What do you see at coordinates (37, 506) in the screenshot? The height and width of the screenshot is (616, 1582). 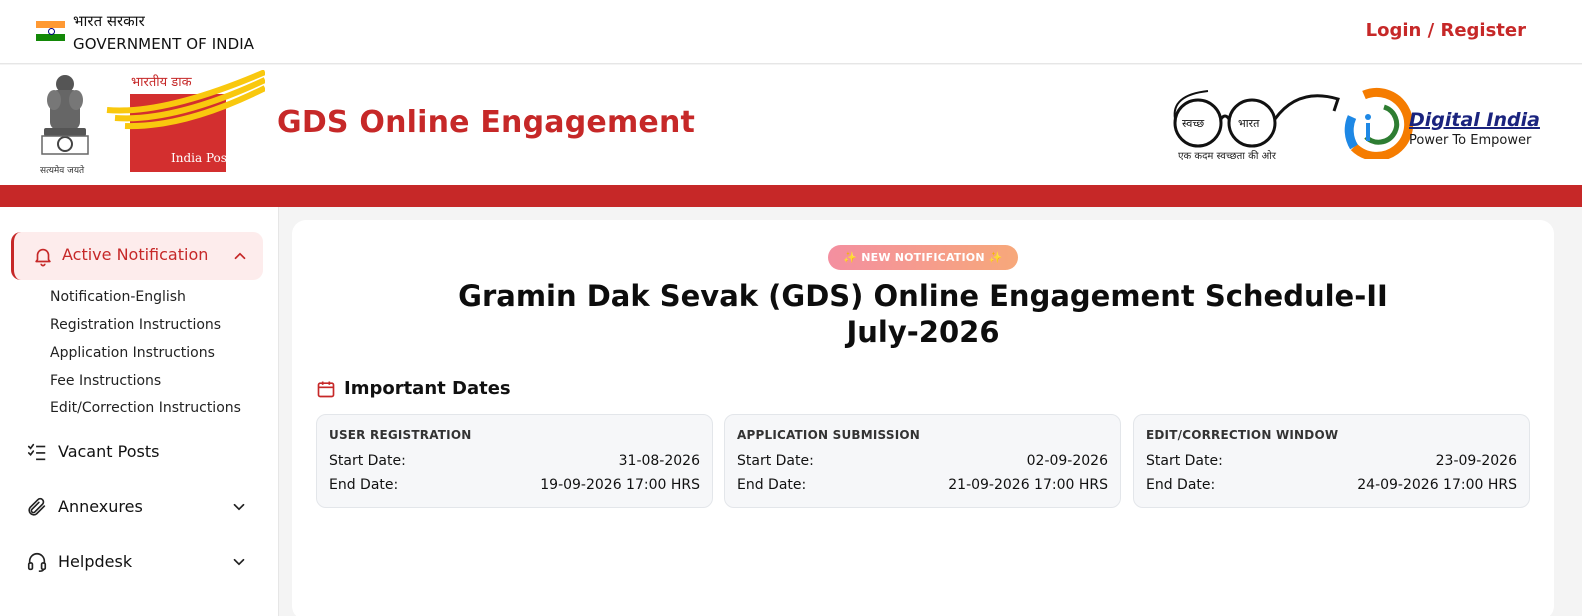 I see `paperclip-icon` at bounding box center [37, 506].